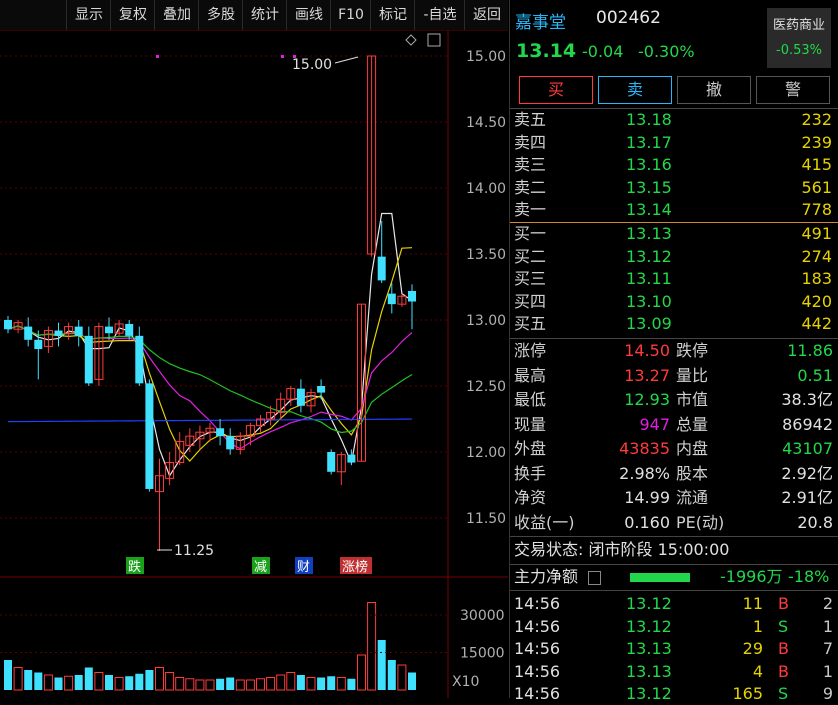  Describe the element at coordinates (264, 15) in the screenshot. I see `toolbar-stats-button: 统计` at that location.